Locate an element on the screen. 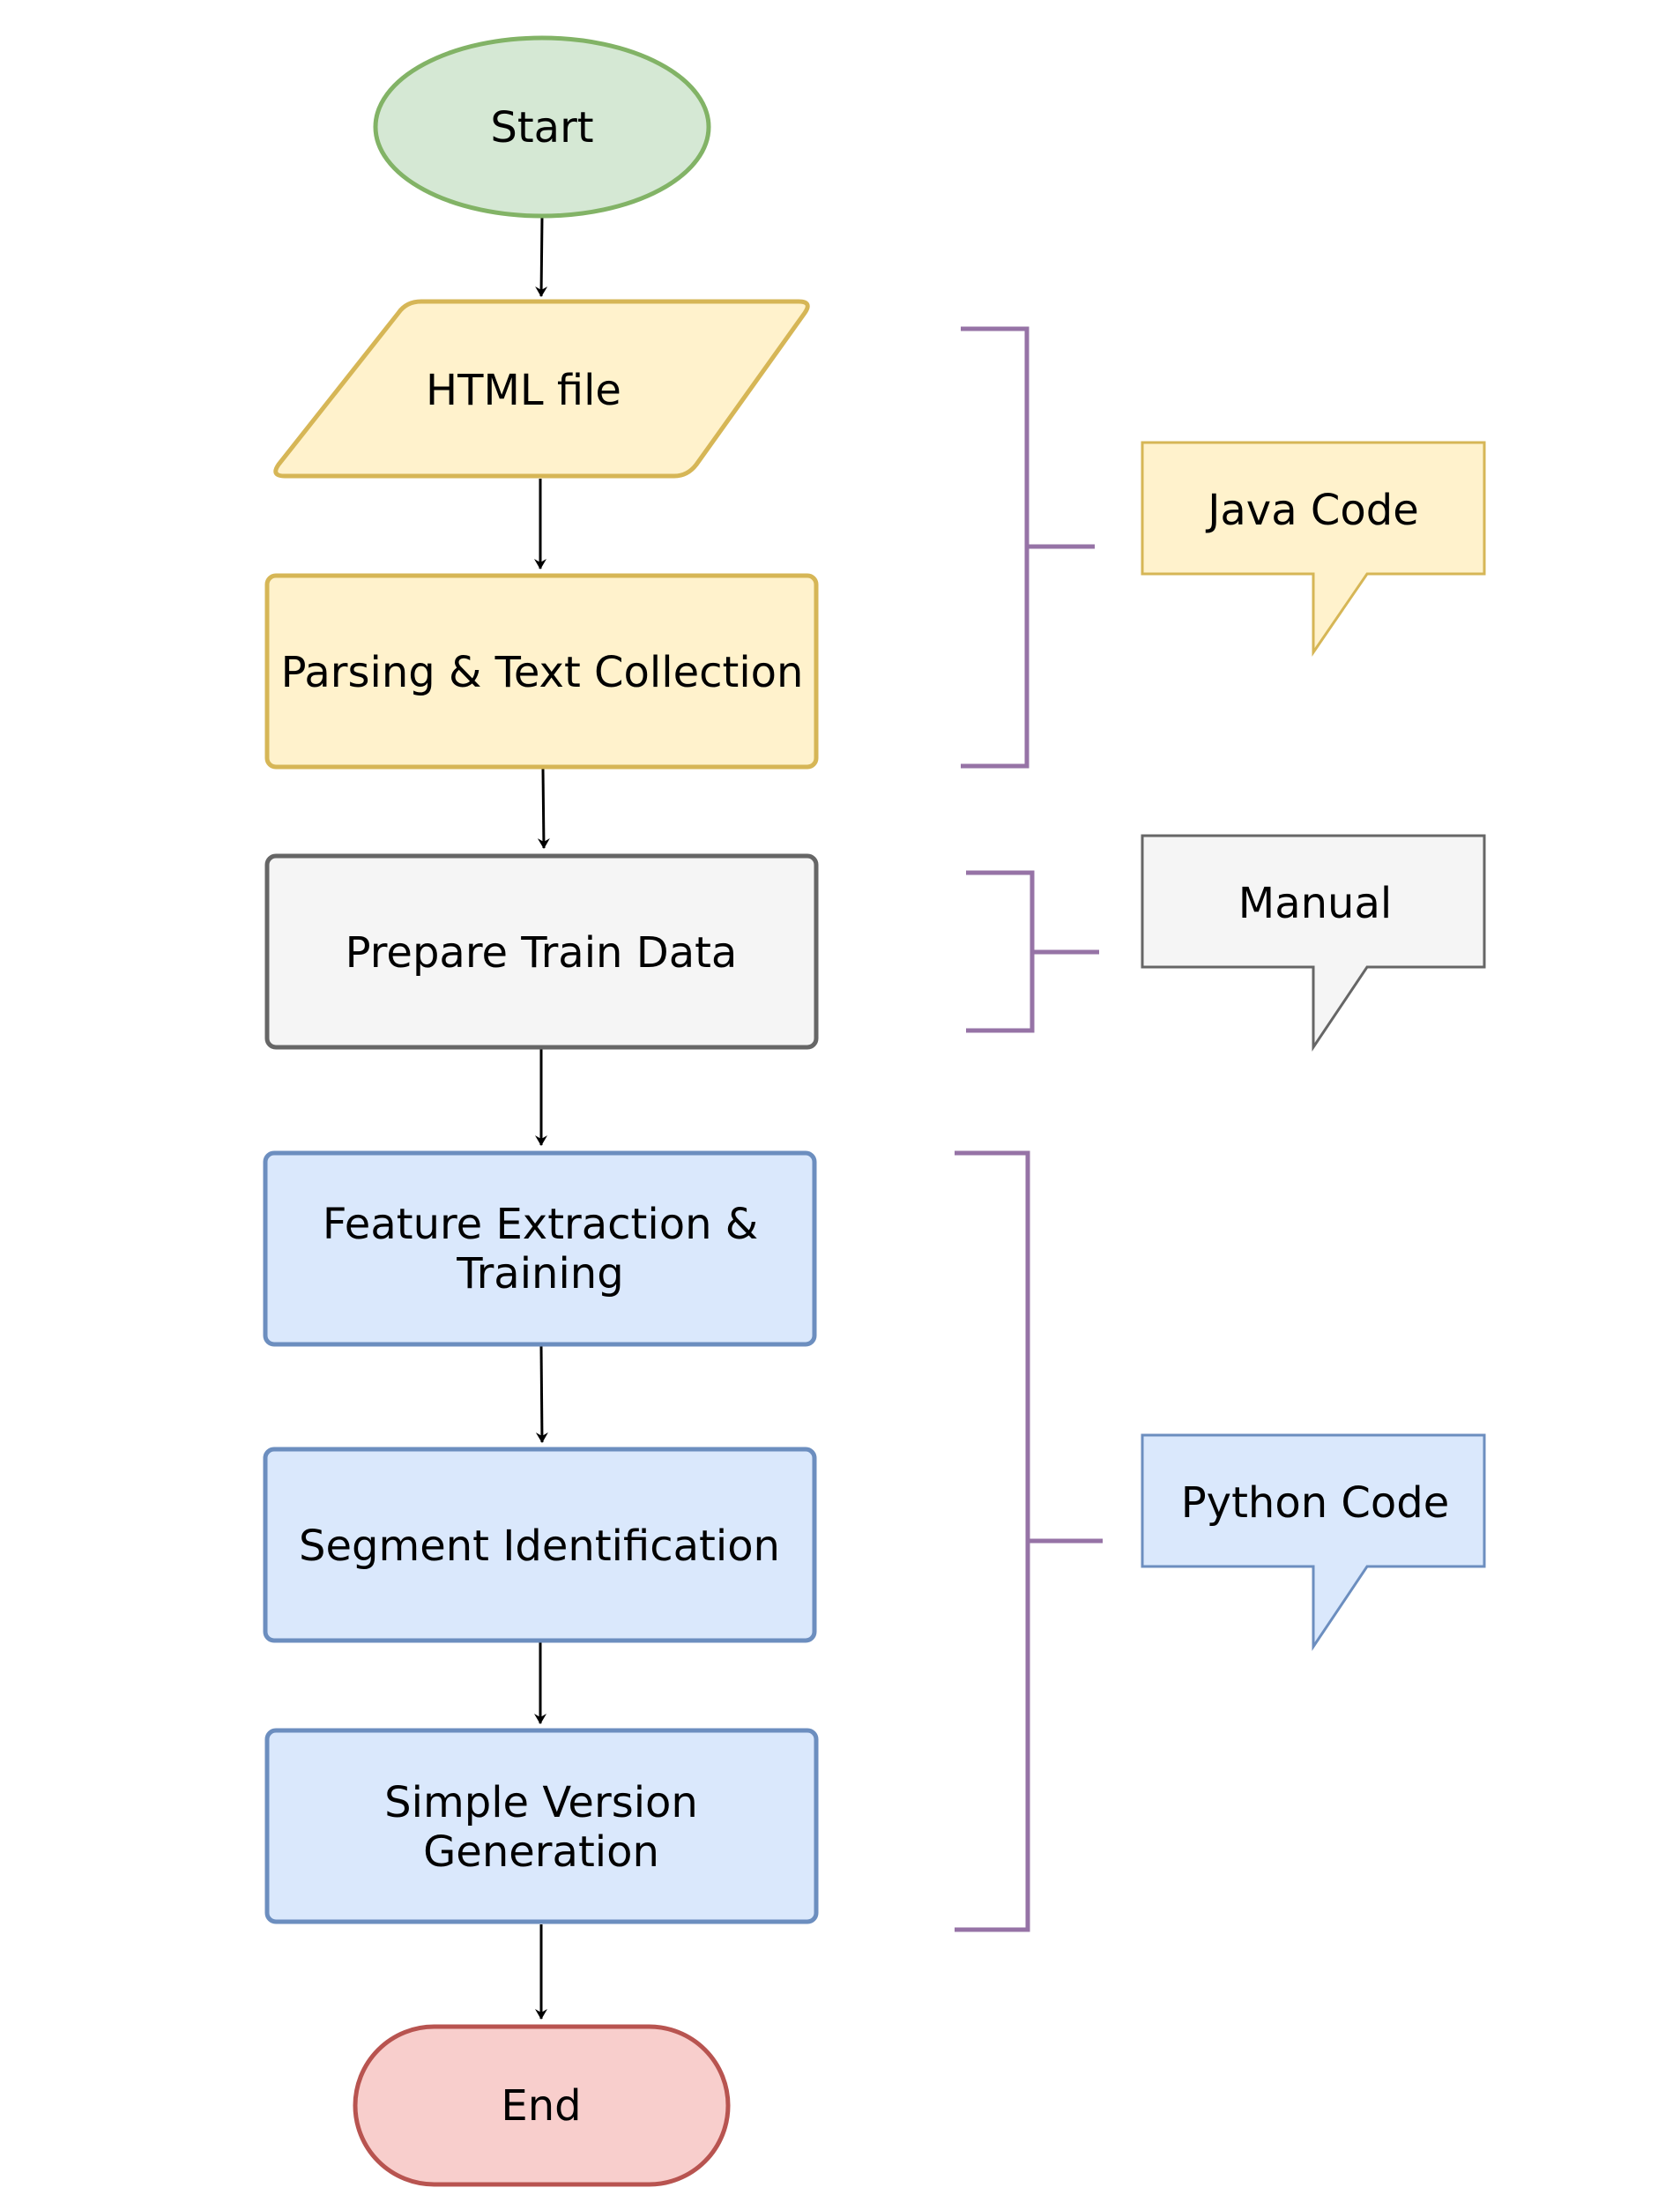 Image resolution: width=1680 pixels, height=2195 pixels. node-prepare: Prepare Train Data is located at coordinates (541, 951).